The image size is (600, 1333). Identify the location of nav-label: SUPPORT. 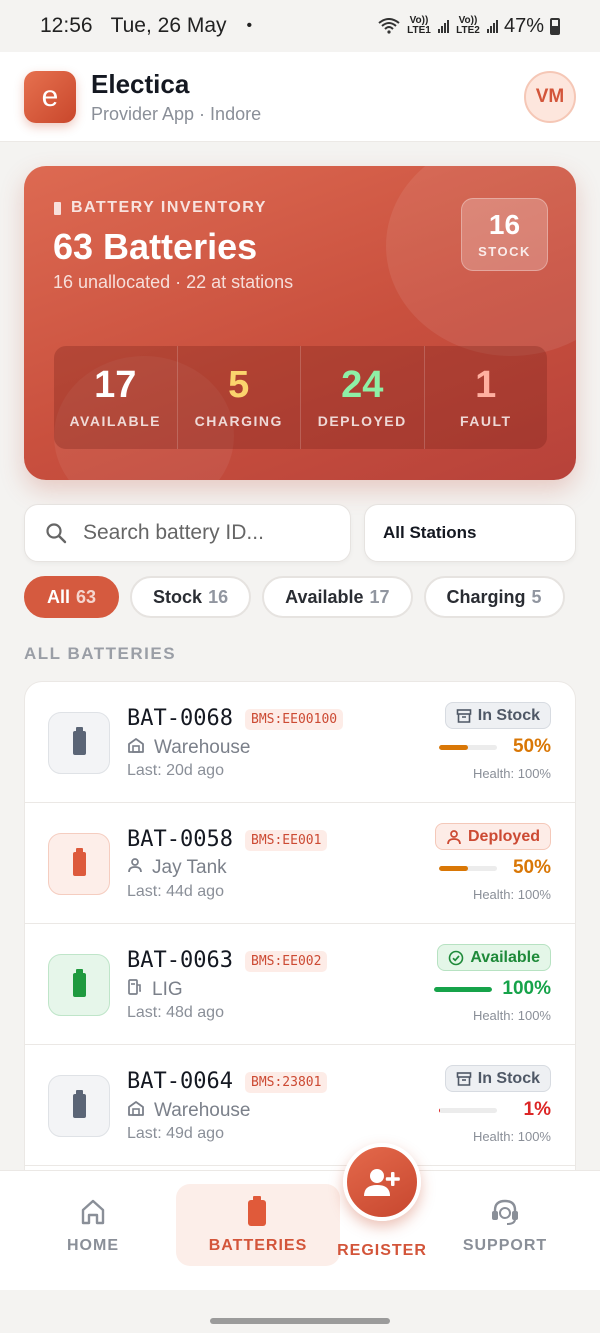
(505, 1245).